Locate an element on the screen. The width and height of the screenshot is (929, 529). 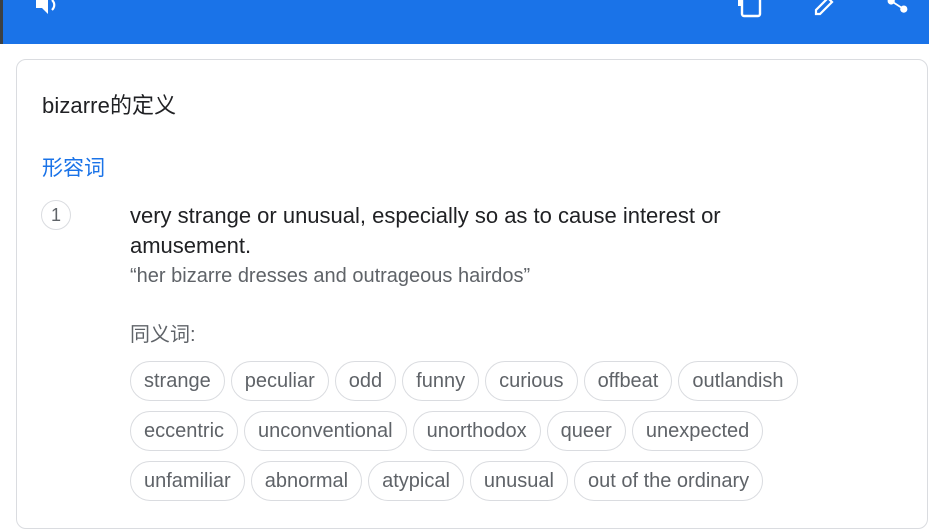
synonym-chip: strange is located at coordinates (177, 381).